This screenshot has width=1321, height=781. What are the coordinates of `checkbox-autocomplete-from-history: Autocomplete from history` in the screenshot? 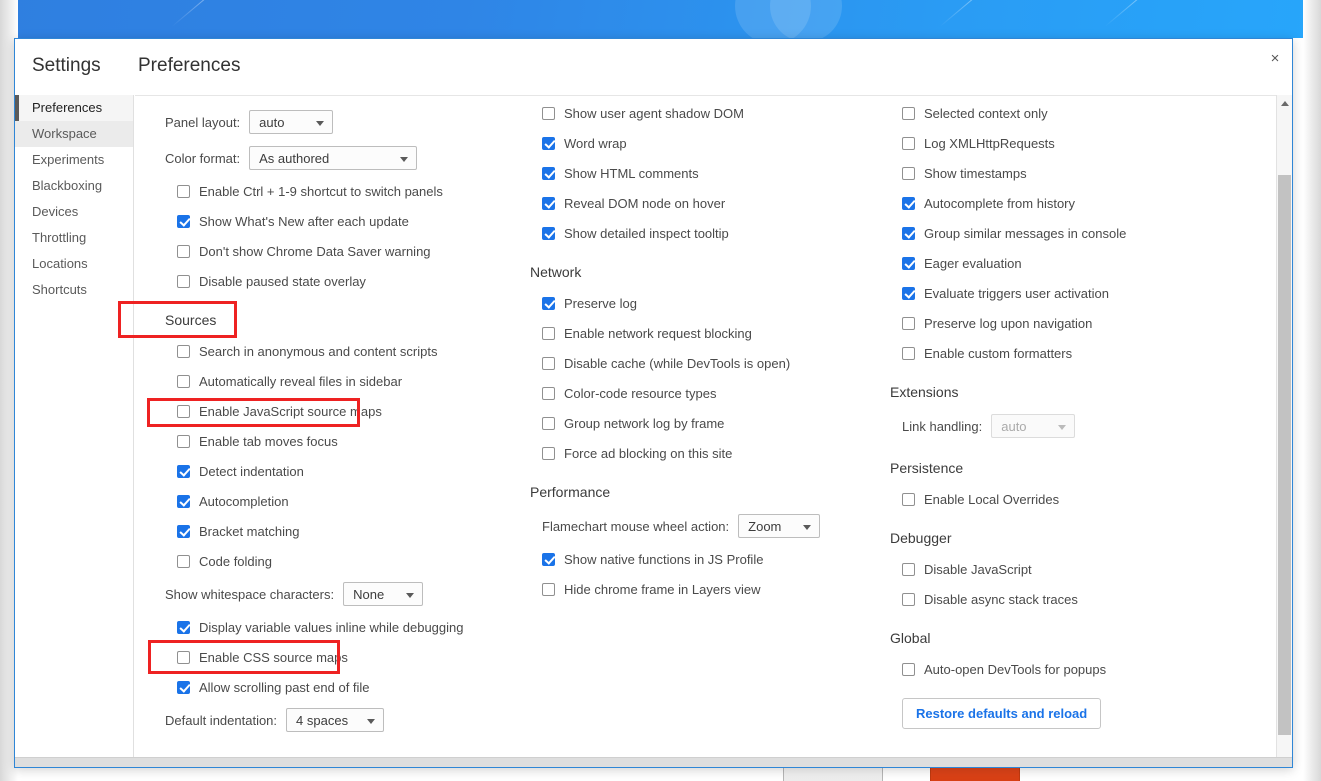 It's located at (1086, 203).